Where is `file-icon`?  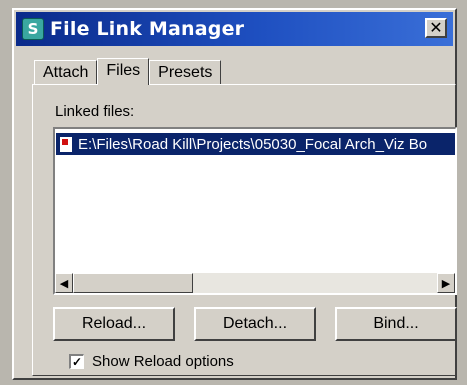 file-icon is located at coordinates (66, 144).